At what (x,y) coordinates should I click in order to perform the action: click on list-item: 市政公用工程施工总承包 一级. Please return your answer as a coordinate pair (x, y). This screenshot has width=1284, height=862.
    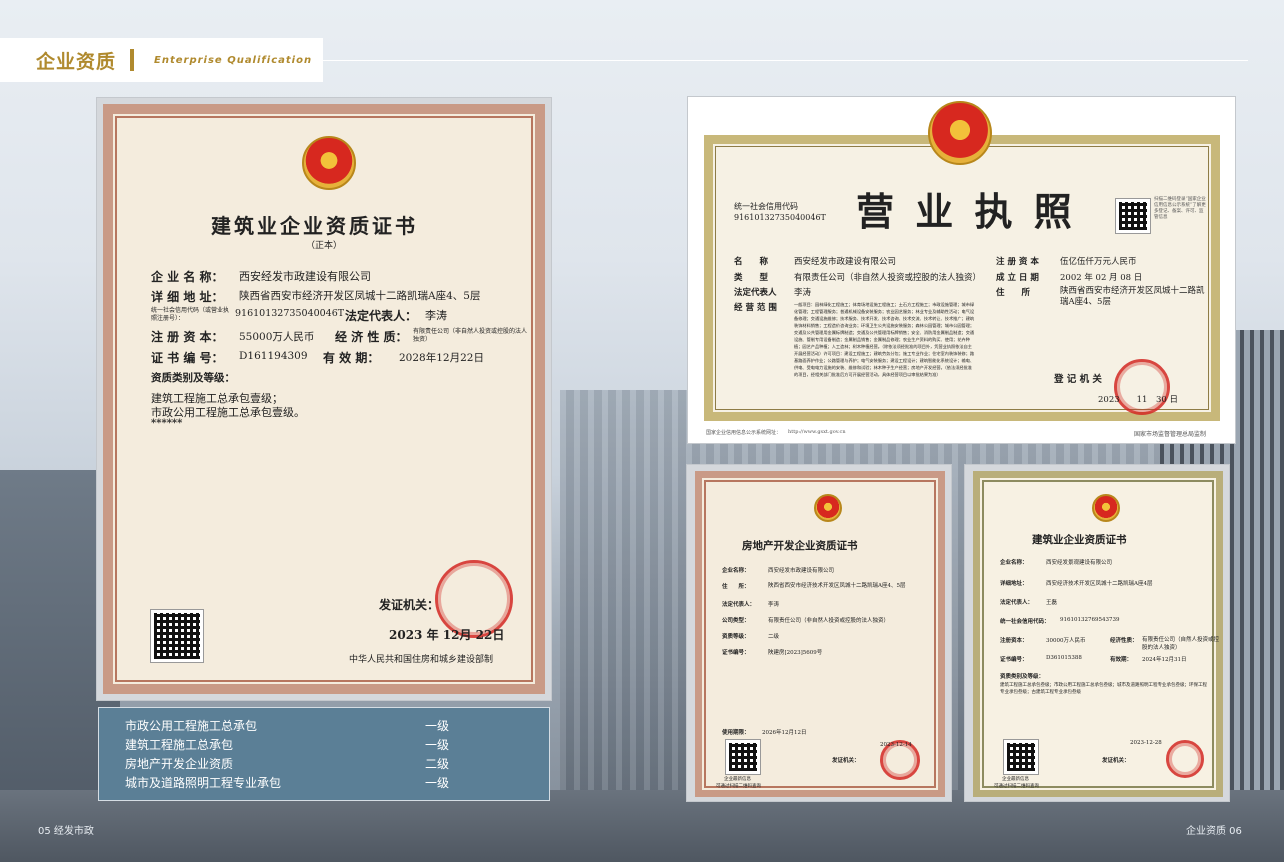
    Looking at the image, I should click on (337, 725).